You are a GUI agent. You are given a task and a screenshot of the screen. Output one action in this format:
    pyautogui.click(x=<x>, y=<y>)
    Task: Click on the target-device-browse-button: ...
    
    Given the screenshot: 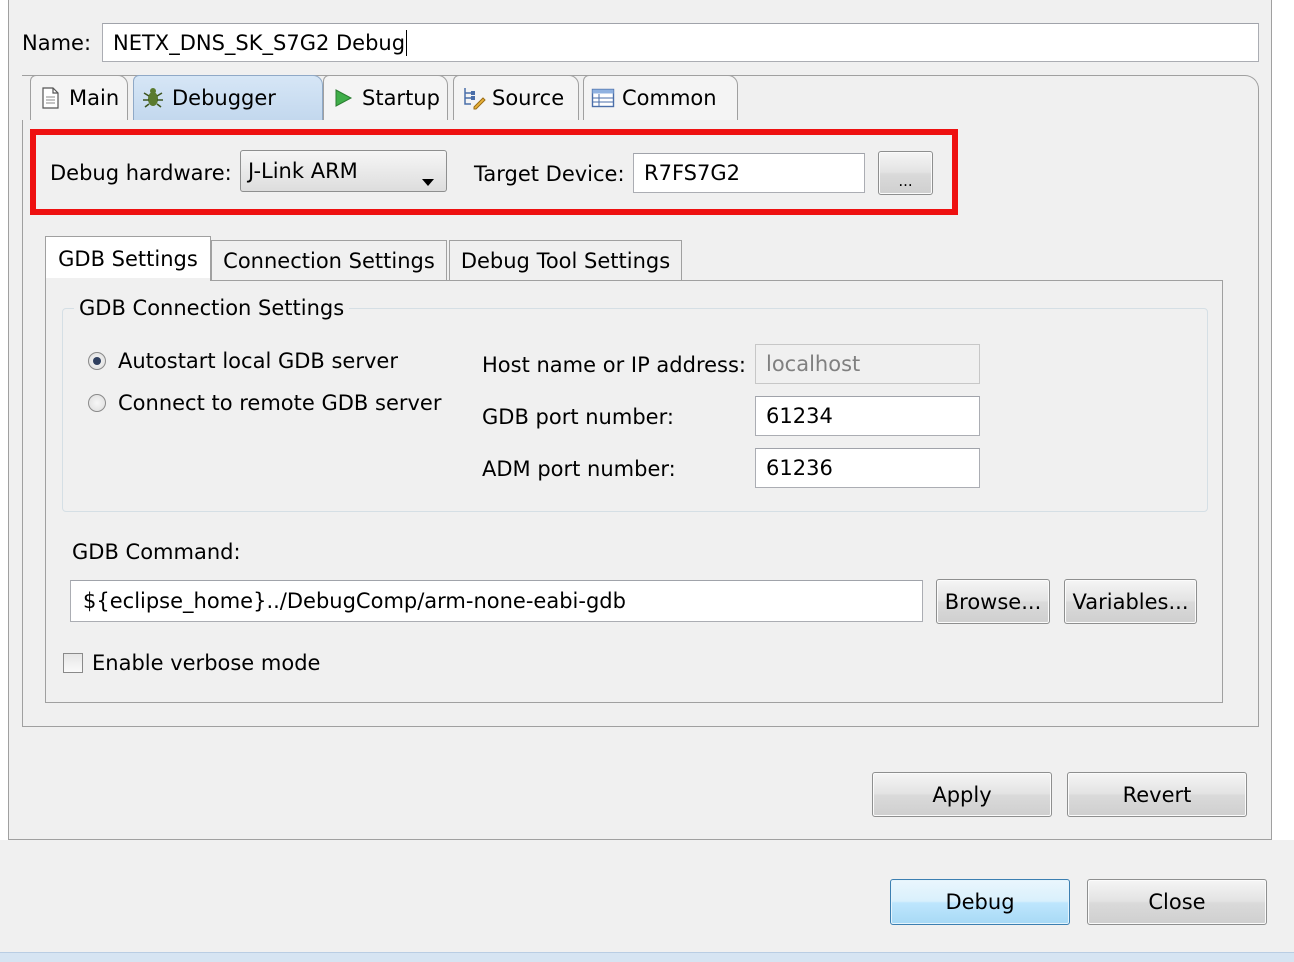 What is the action you would take?
    pyautogui.click(x=905, y=173)
    